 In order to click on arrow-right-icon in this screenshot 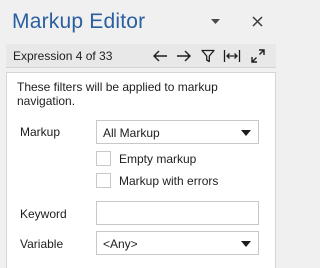, I will do `click(184, 56)`.